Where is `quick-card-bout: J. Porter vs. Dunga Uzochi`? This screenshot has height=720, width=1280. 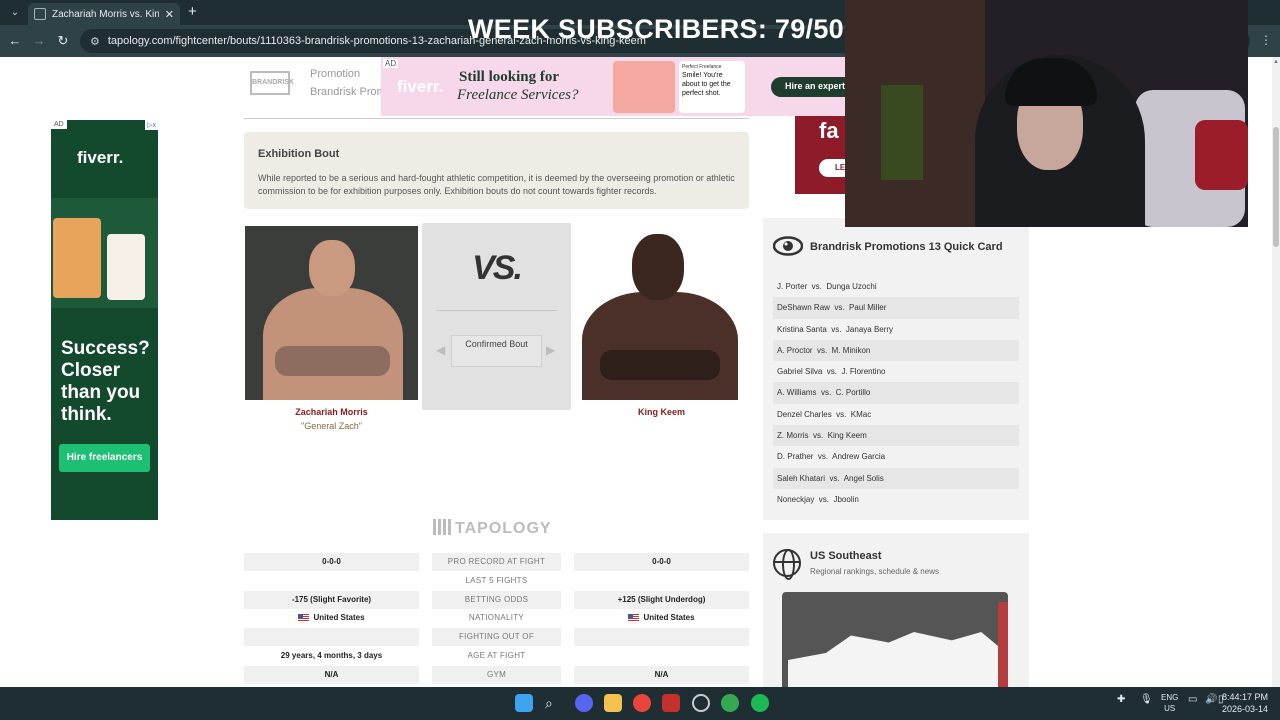 quick-card-bout: J. Porter vs. Dunga Uzochi is located at coordinates (896, 286).